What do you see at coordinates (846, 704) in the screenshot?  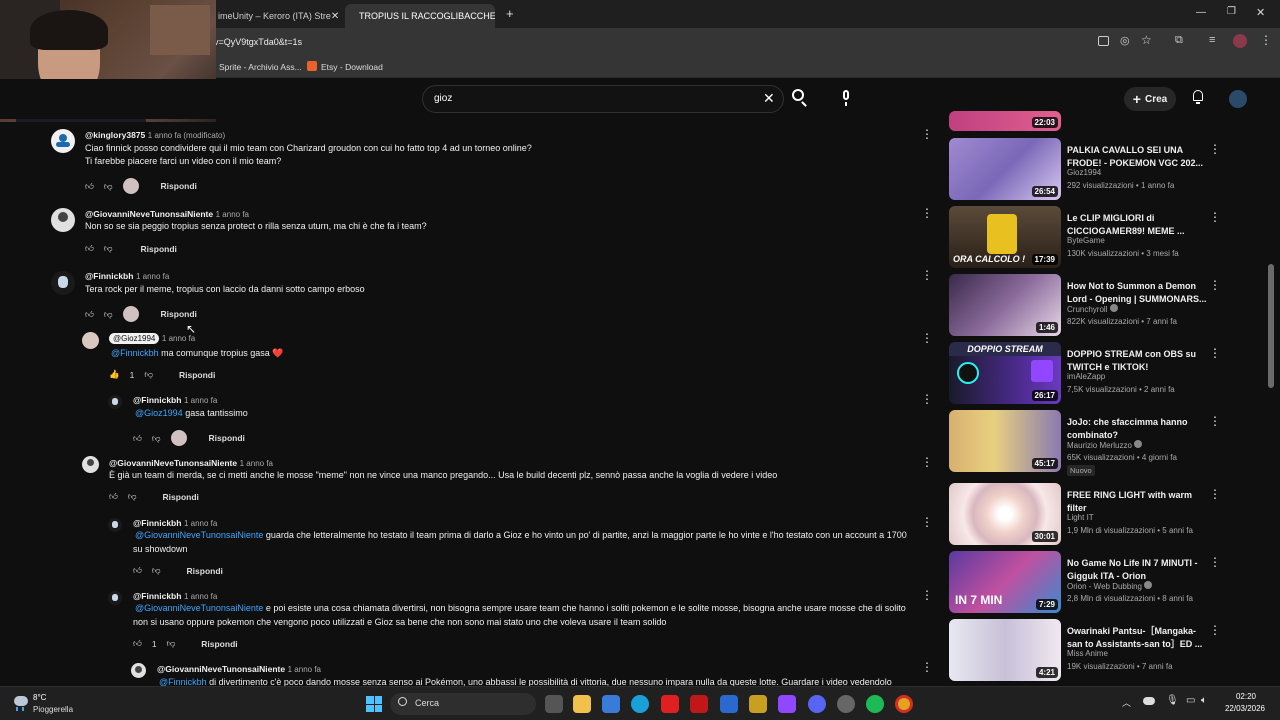 I see `obs-icon` at bounding box center [846, 704].